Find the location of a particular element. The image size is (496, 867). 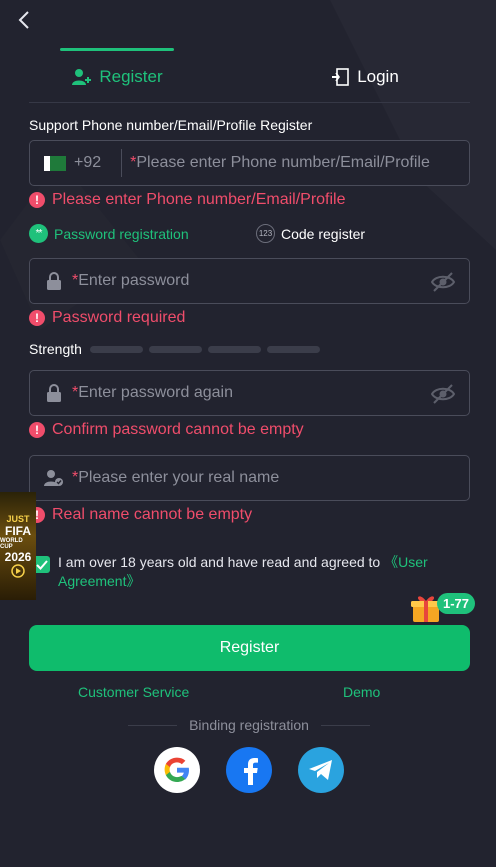

telegram-login-button is located at coordinates (321, 770).